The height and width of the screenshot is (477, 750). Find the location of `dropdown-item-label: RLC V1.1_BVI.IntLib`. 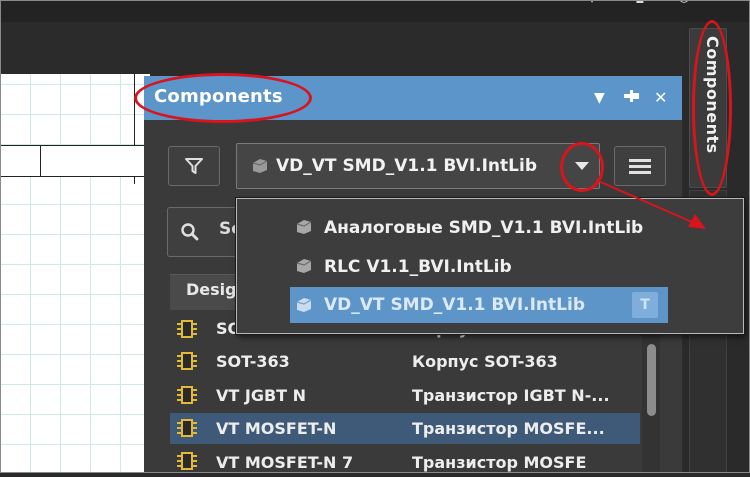

dropdown-item-label: RLC V1.1_BVI.IntLib is located at coordinates (418, 267).